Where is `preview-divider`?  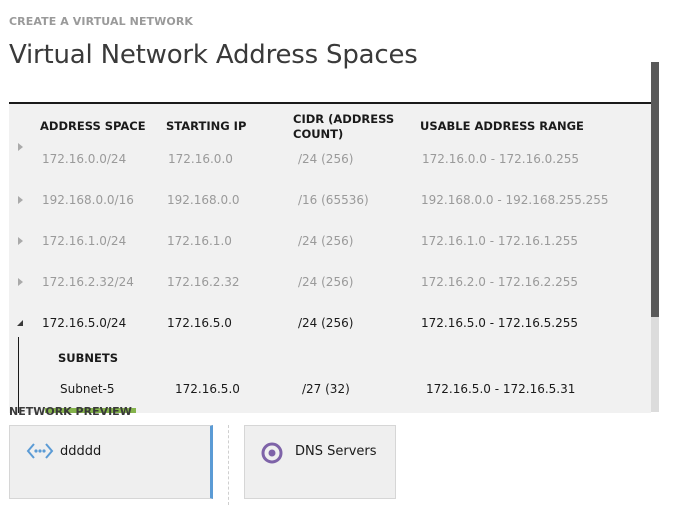 preview-divider is located at coordinates (228, 465).